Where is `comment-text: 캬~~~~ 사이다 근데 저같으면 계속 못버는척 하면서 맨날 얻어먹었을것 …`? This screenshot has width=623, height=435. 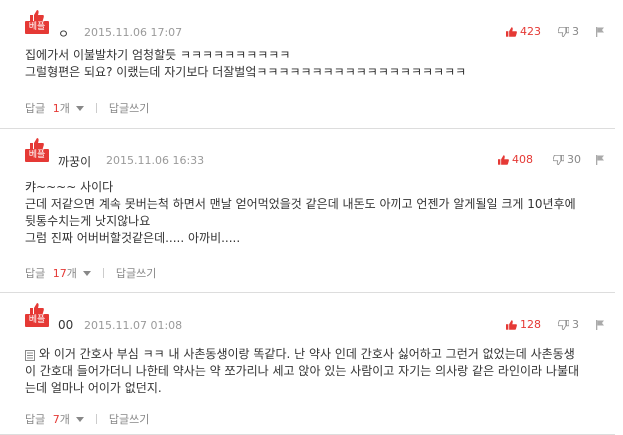
comment-text: 캬~~~~ 사이다 근데 저같으면 계속 못버는척 하면서 맨날 얻어먹었을것 … is located at coordinates (300, 212).